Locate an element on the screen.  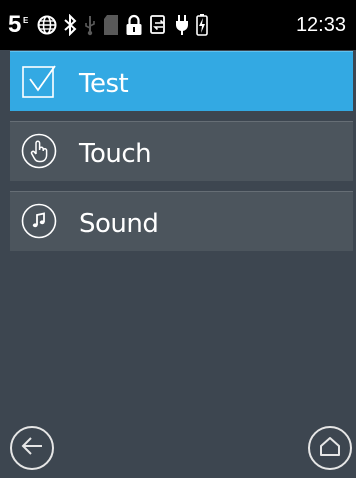
back-arrow-icon is located at coordinates (32, 448).